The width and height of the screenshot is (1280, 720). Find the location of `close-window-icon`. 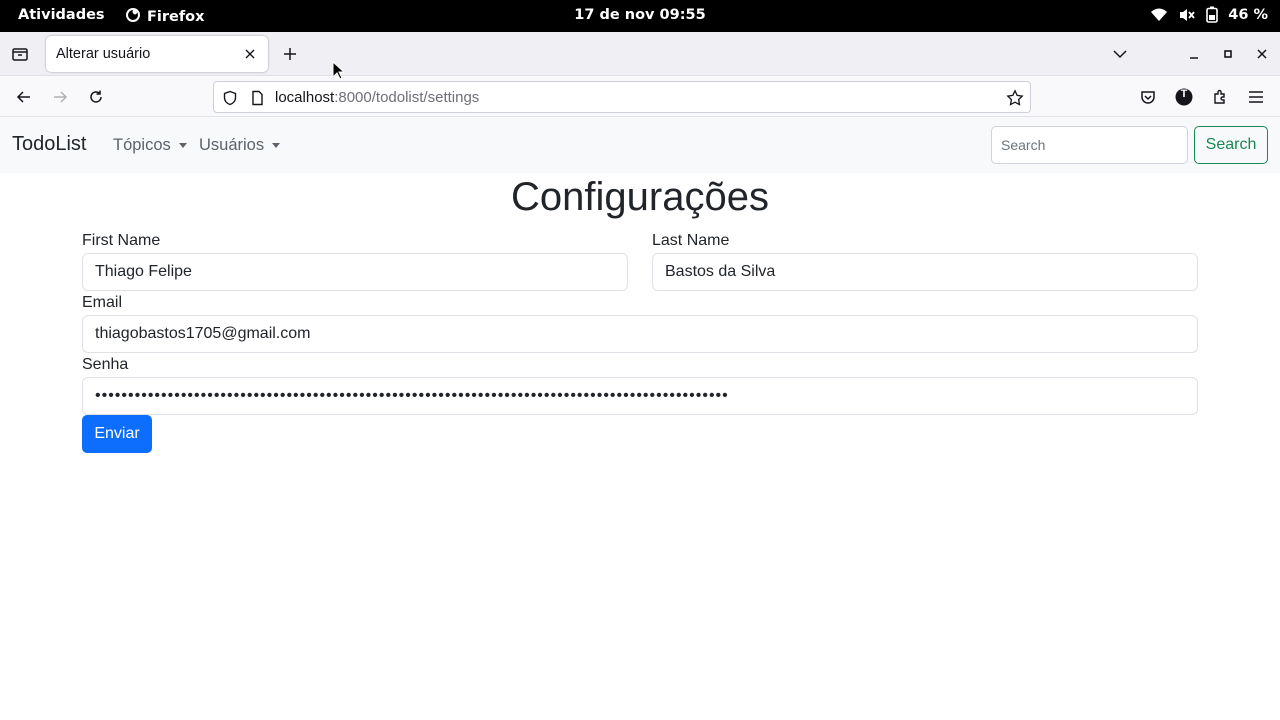

close-window-icon is located at coordinates (1262, 54).